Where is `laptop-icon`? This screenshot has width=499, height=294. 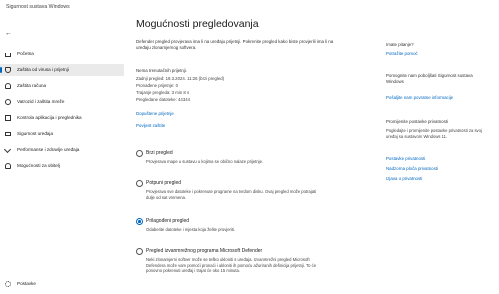
laptop-icon is located at coordinates (8, 134).